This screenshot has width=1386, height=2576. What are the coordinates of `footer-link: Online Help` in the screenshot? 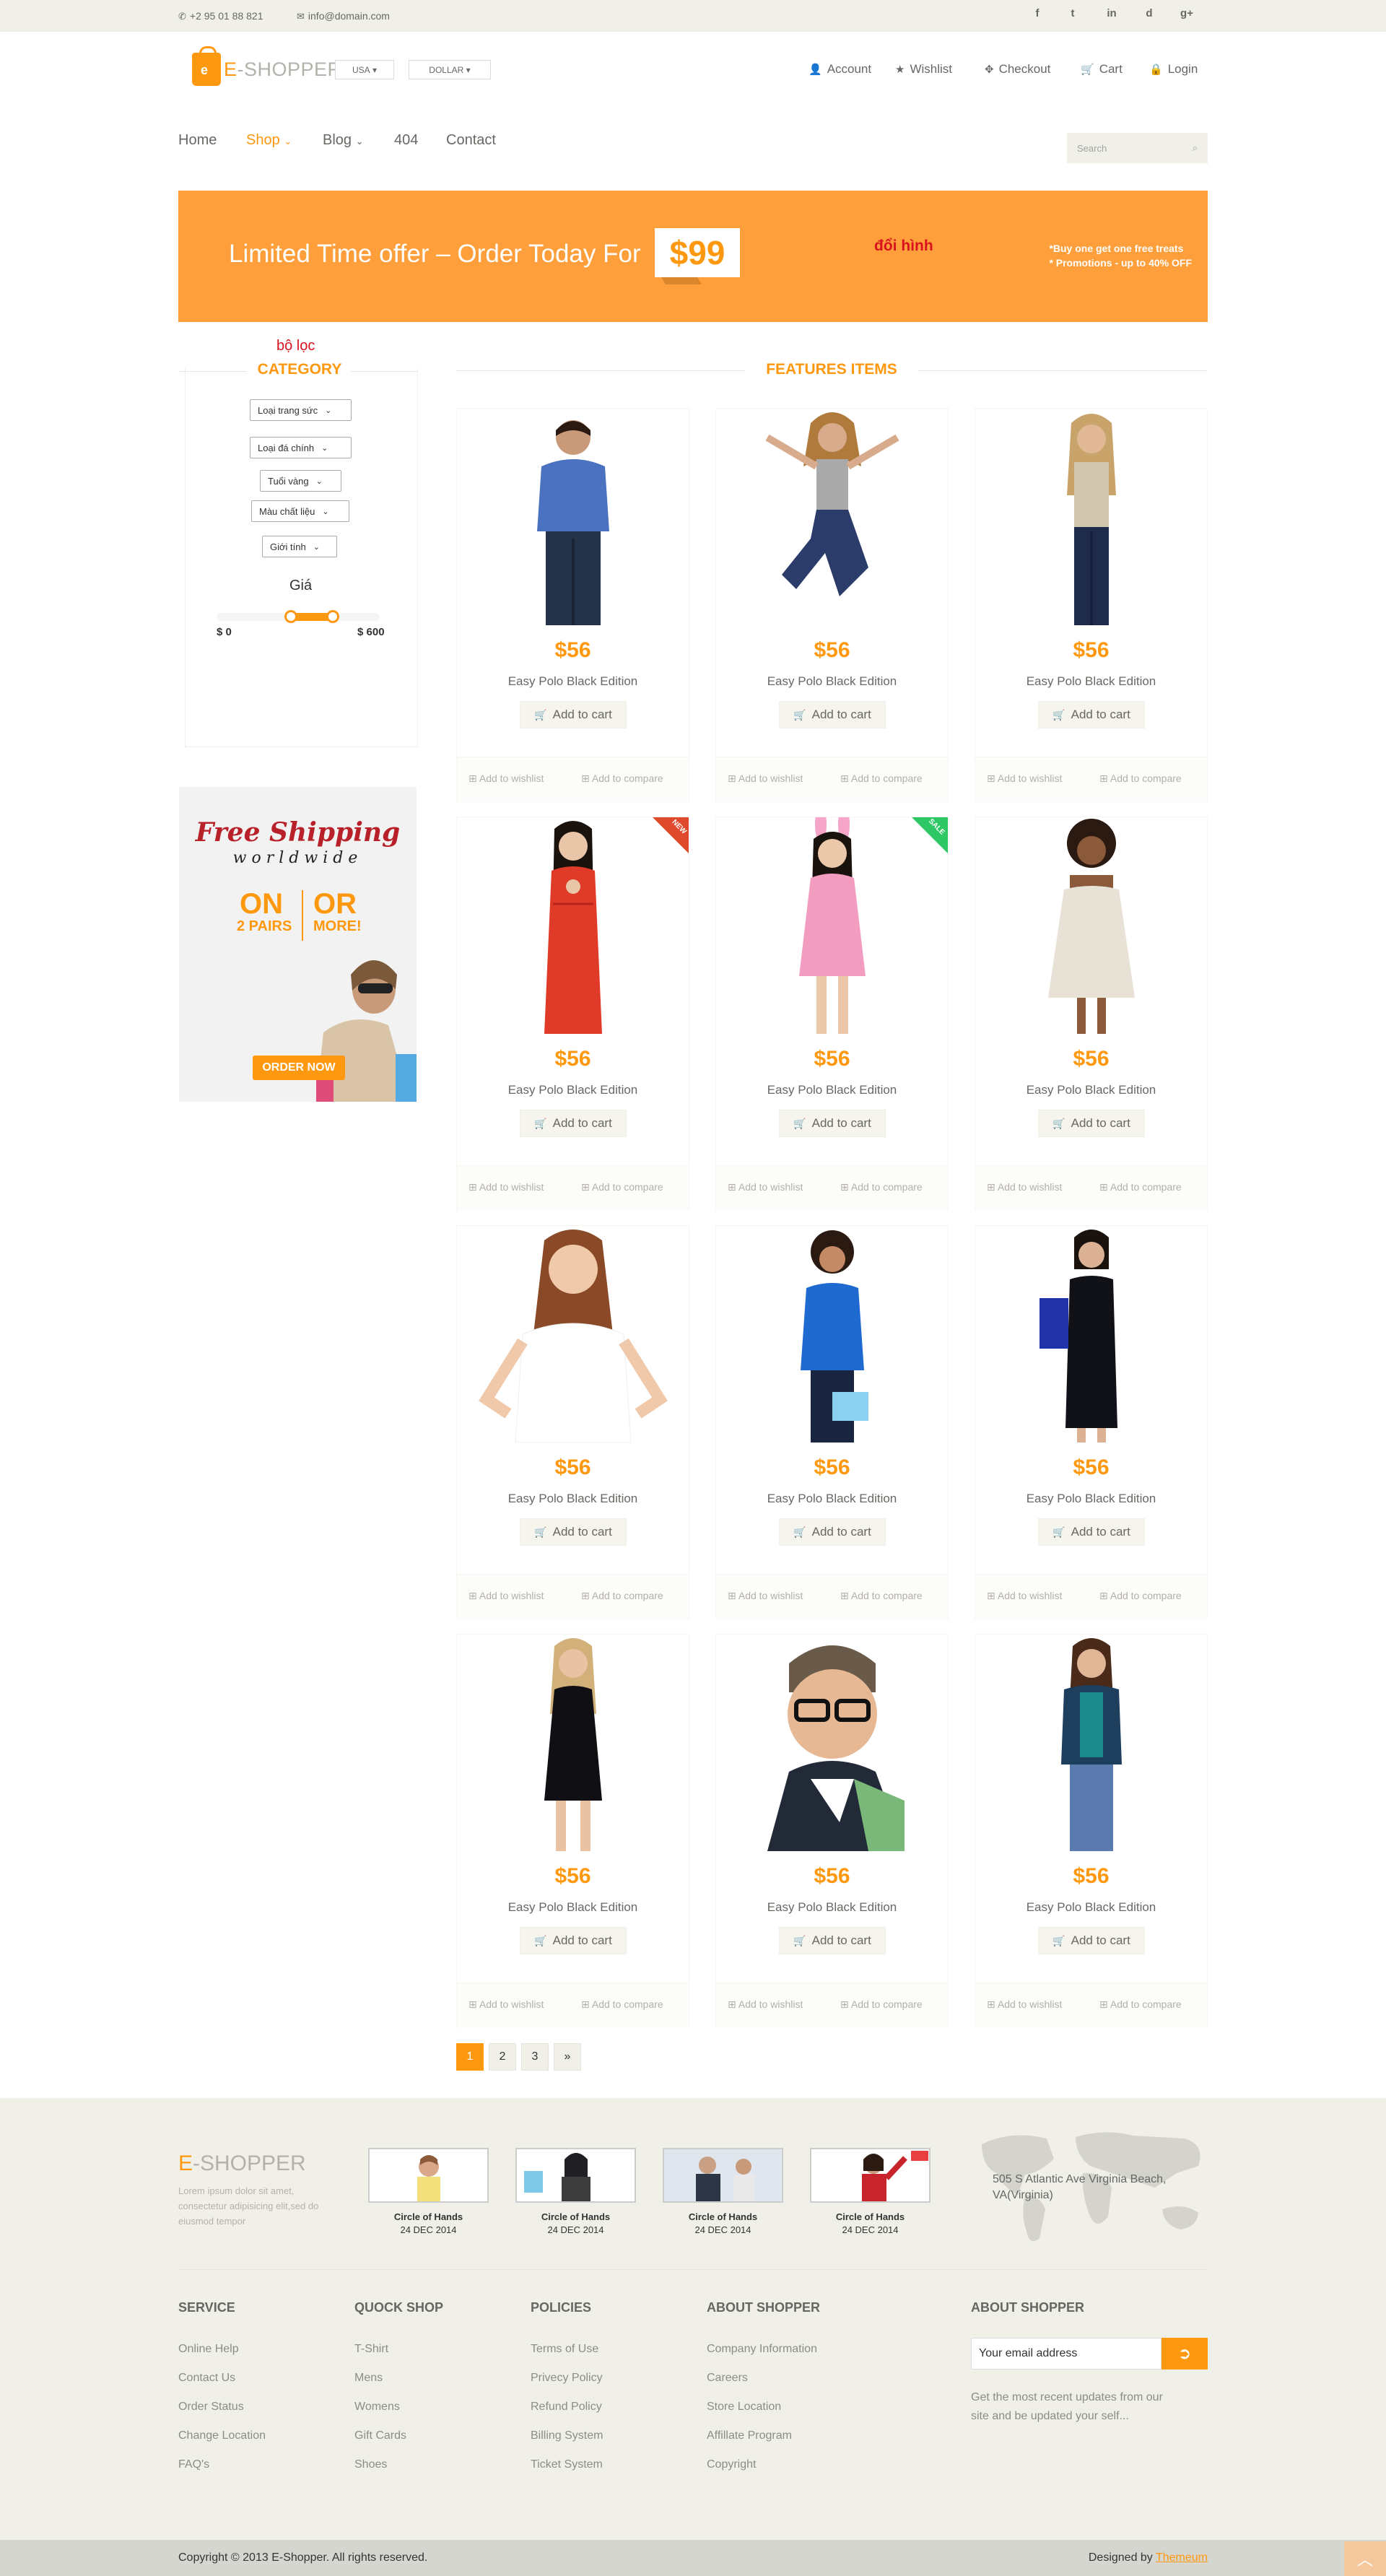 It's located at (209, 2349).